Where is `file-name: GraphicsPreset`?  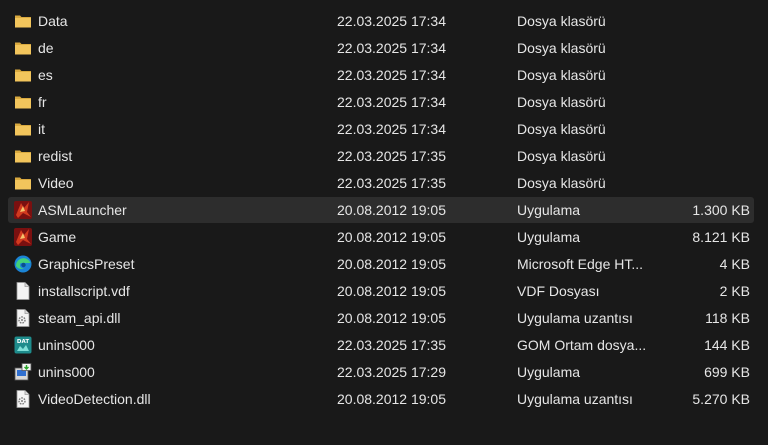
file-name: GraphicsPreset is located at coordinates (86, 264).